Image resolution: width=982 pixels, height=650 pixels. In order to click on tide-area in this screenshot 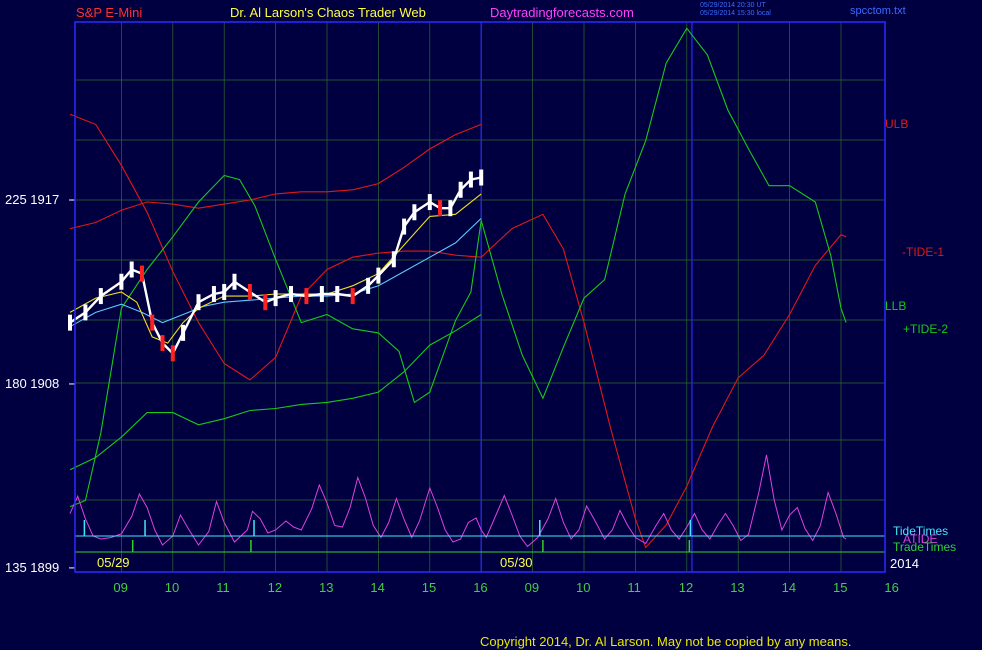, I will do `click(477, 503)`.